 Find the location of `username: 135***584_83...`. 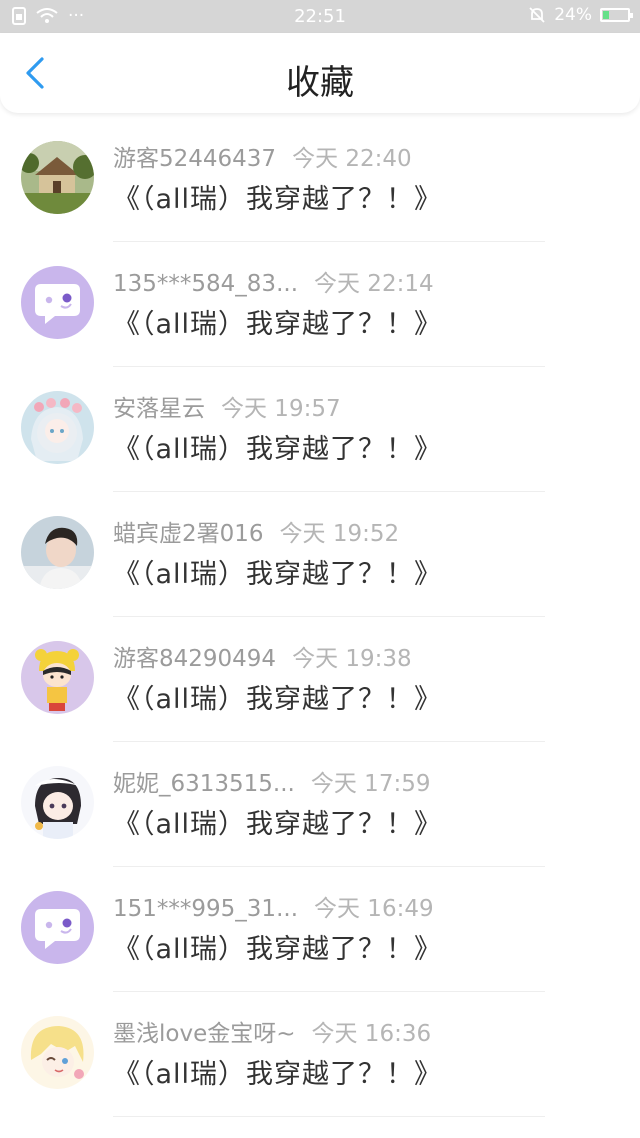

username: 135***584_83... is located at coordinates (205, 284).